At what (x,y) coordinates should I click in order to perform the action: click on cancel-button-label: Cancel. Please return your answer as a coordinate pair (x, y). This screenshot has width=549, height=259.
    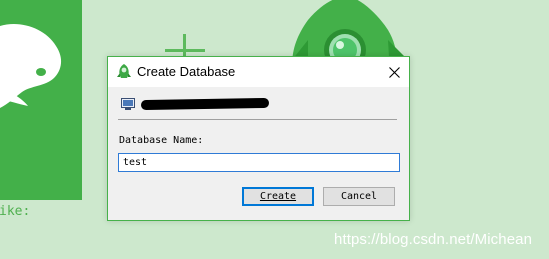
    Looking at the image, I should click on (359, 196).